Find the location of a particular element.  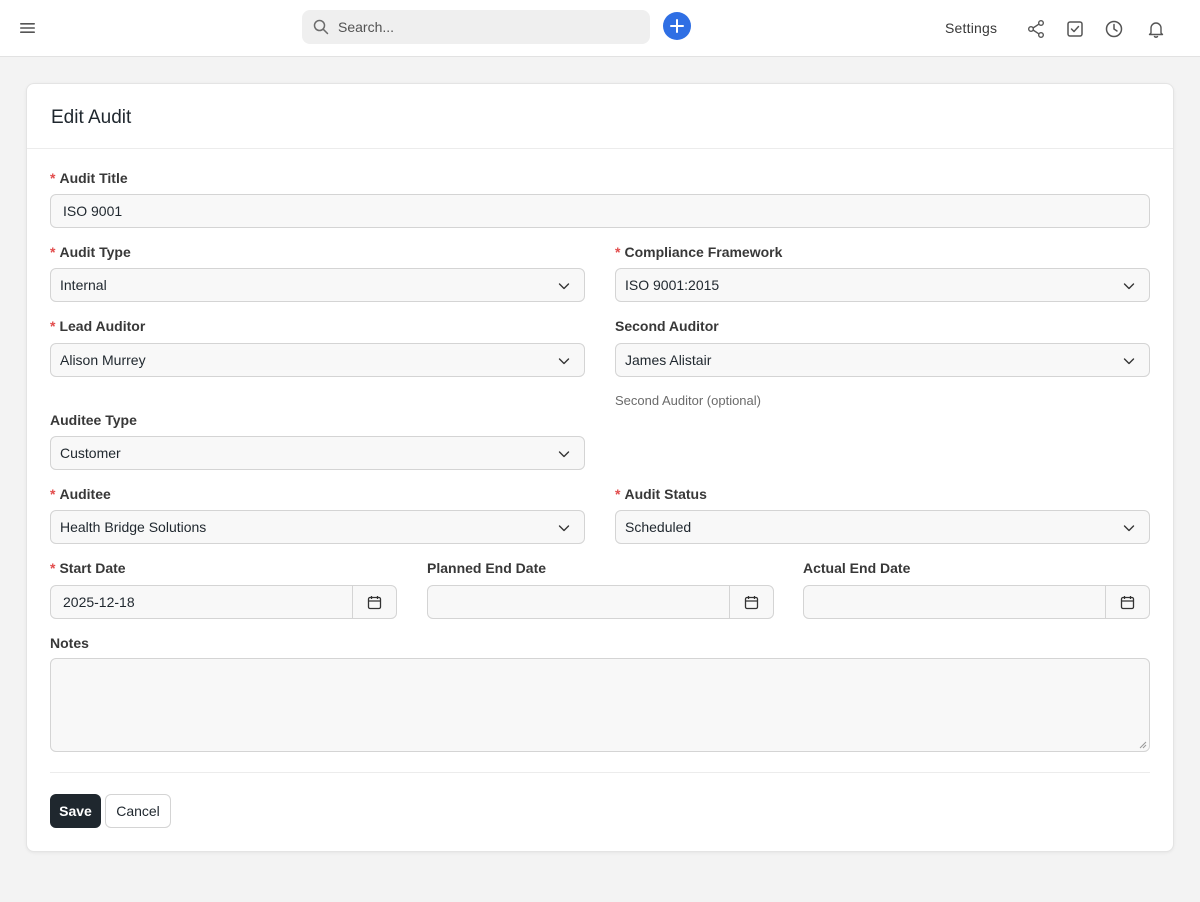

page-title: Edit Audit is located at coordinates (91, 117).